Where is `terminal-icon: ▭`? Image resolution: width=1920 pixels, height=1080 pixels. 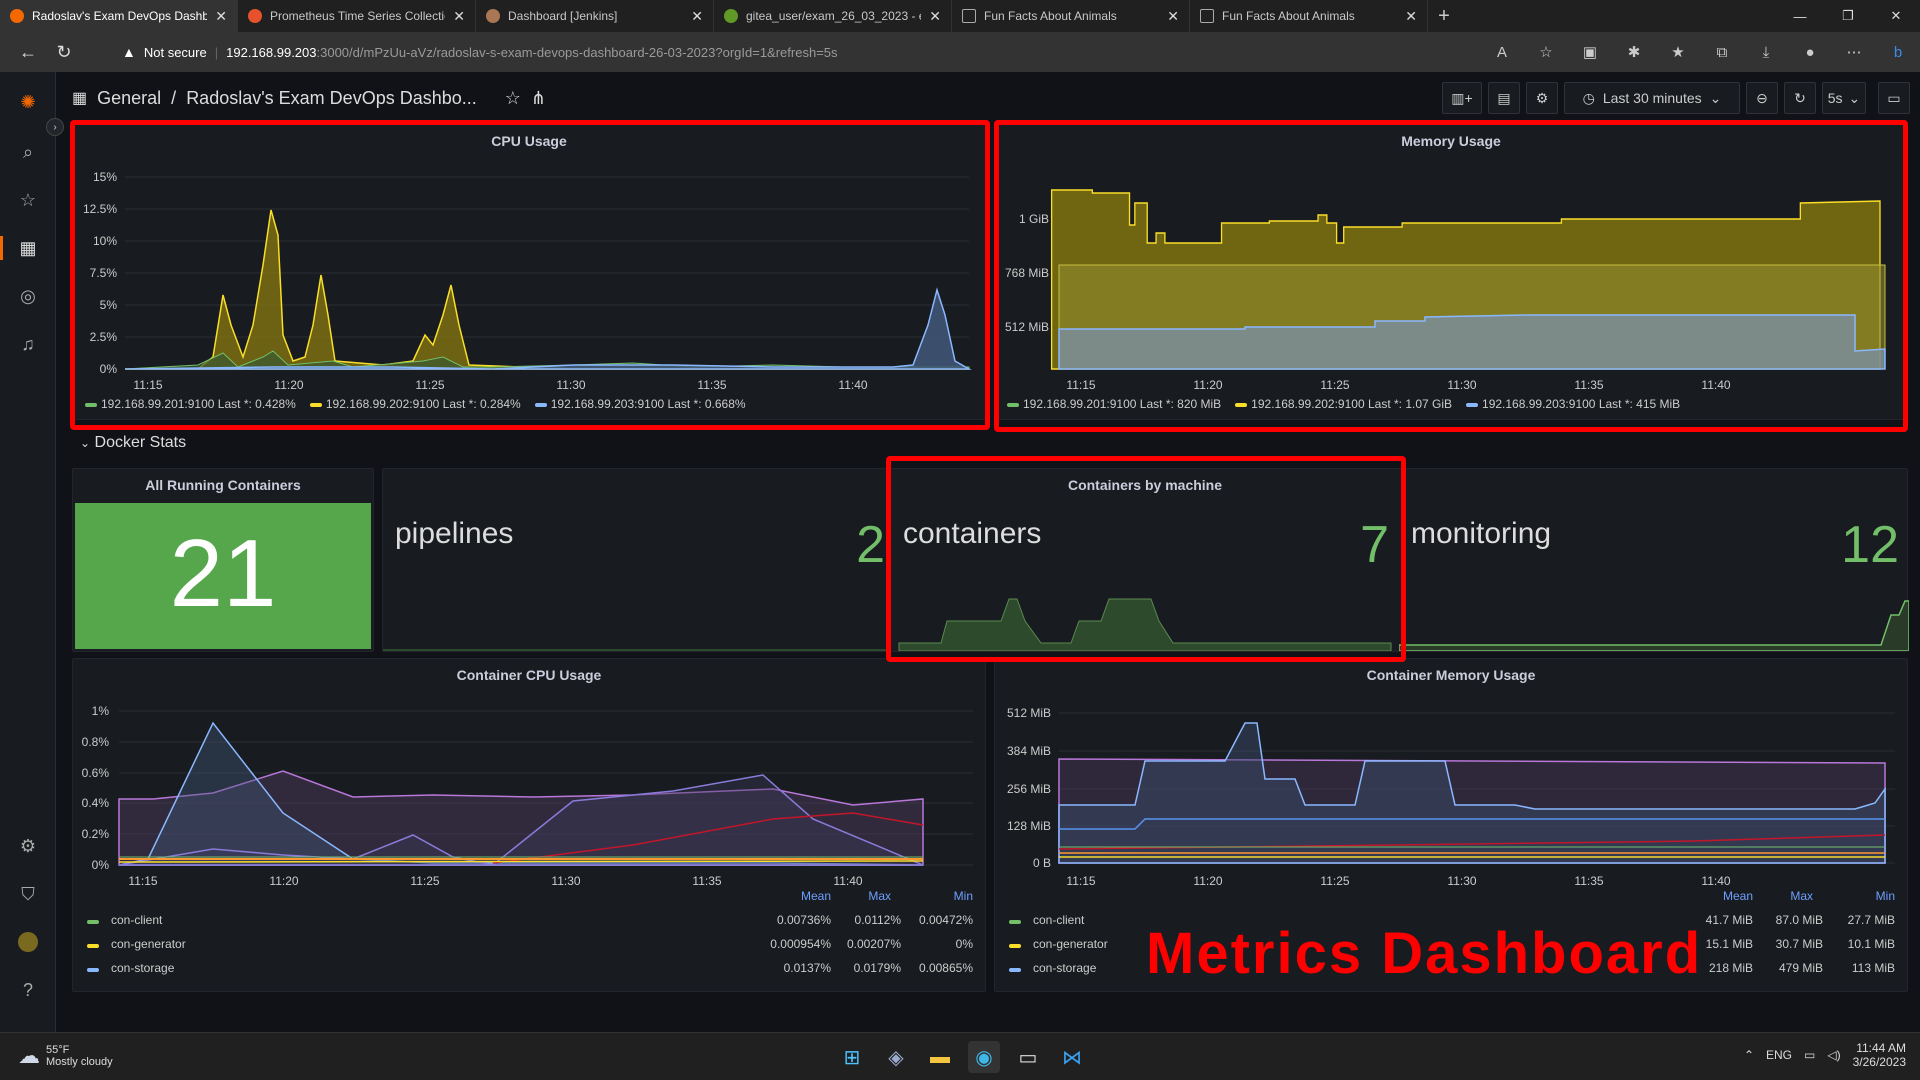
terminal-icon: ▭ is located at coordinates (1028, 1057).